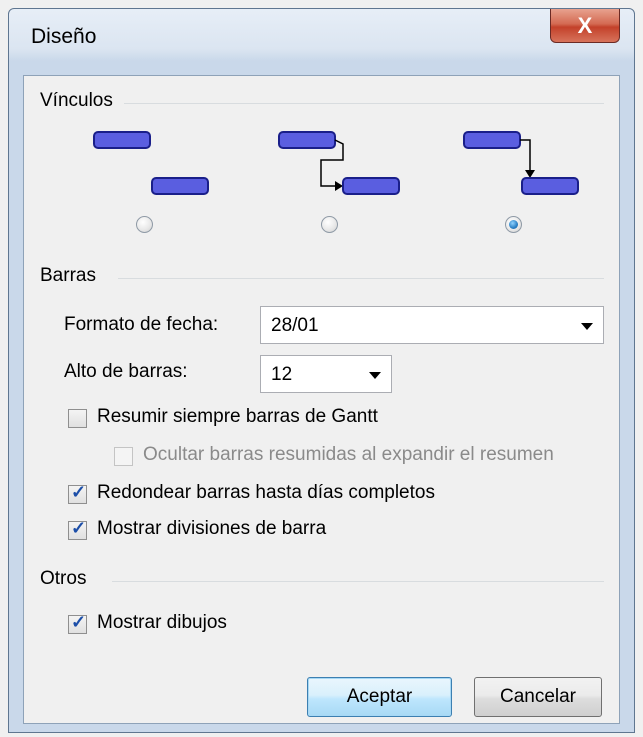 The image size is (643, 737). I want to click on other-group-label: Otros, so click(63, 578).